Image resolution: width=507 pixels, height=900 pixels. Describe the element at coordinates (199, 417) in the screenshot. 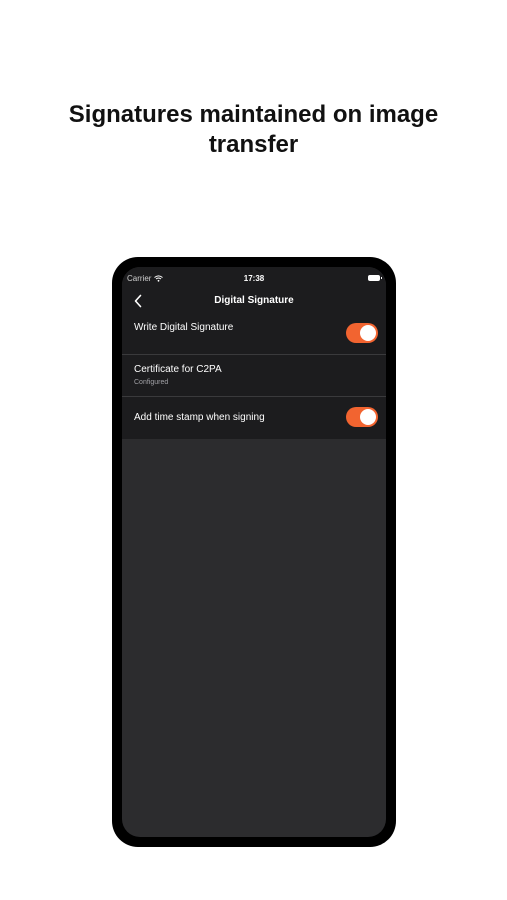

I see `setting-label: Add time stamp when signing` at that location.